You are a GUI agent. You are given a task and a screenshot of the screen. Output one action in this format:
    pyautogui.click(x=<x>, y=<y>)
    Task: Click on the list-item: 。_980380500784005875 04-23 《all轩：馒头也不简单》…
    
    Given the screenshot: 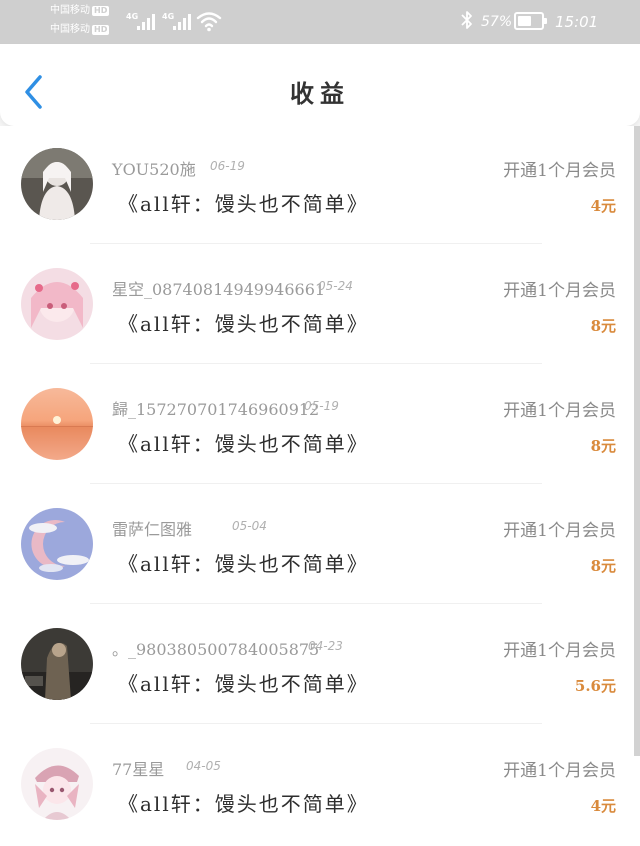 What is the action you would take?
    pyautogui.click(x=316, y=666)
    